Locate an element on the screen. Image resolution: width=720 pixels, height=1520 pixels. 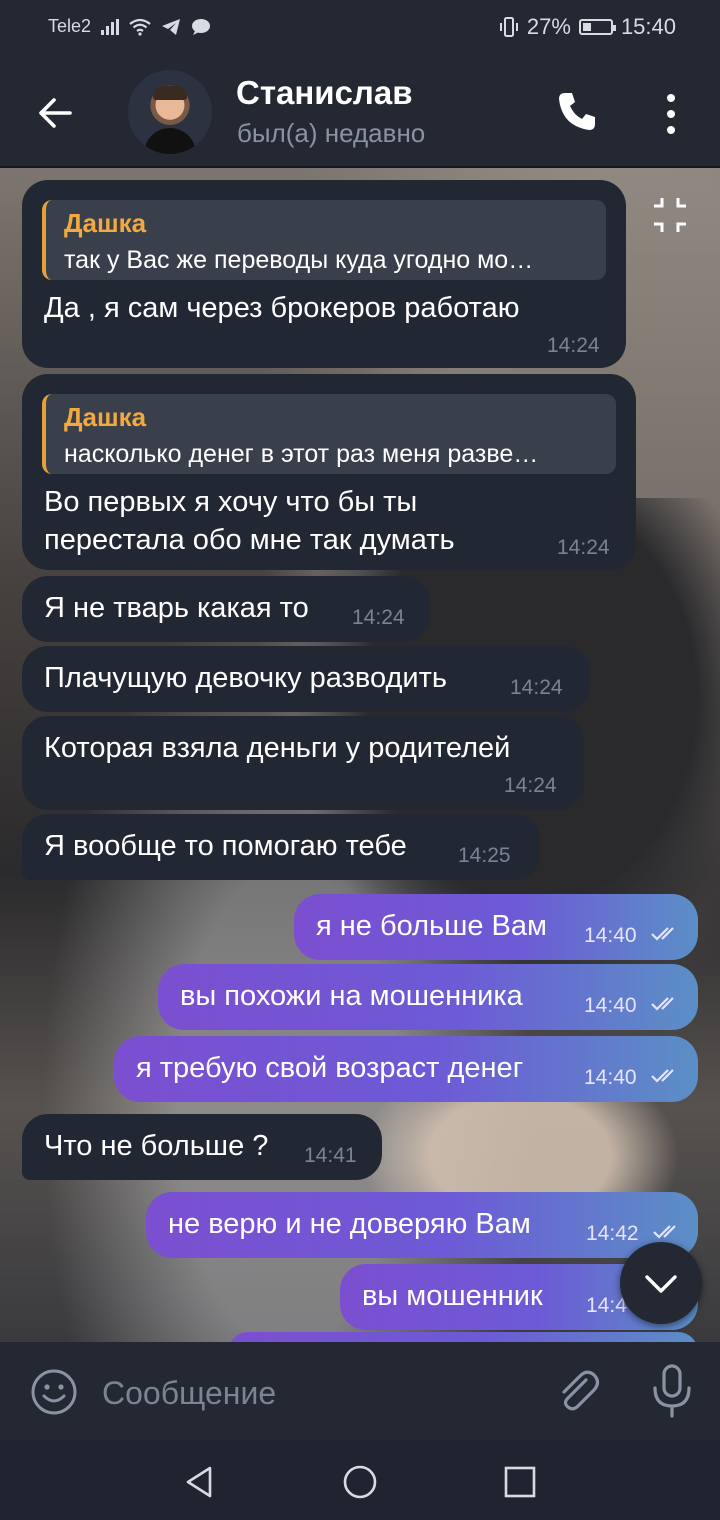
message-bubble-incoming: Которая взяла деньги у родителей 14:24 is located at coordinates (303, 763).